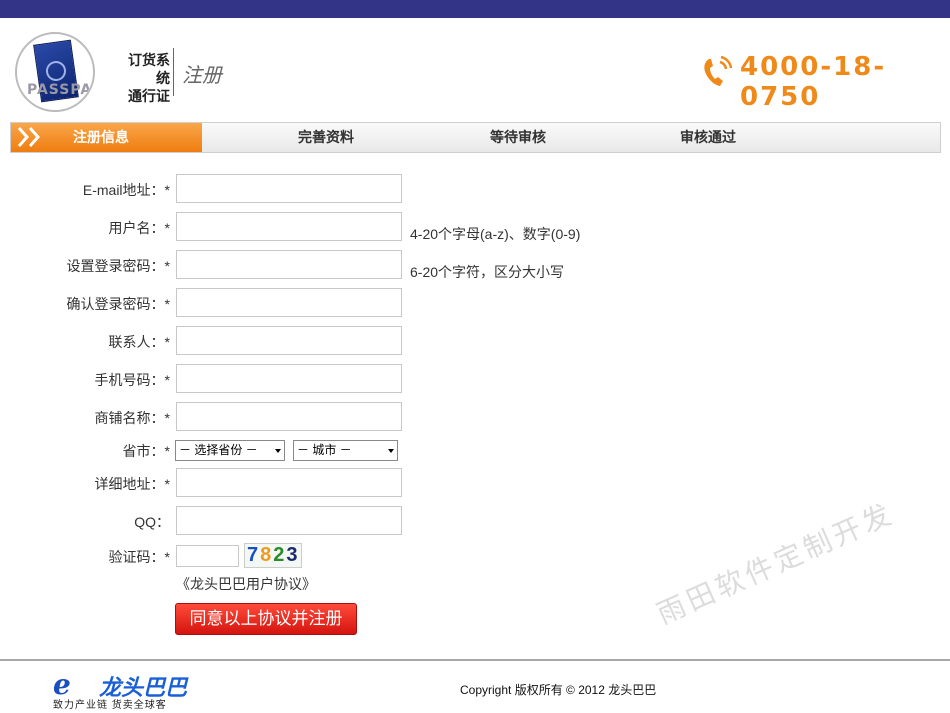 This screenshot has width=950, height=713. What do you see at coordinates (146, 451) in the screenshot?
I see `region-label: 省市：*` at bounding box center [146, 451].